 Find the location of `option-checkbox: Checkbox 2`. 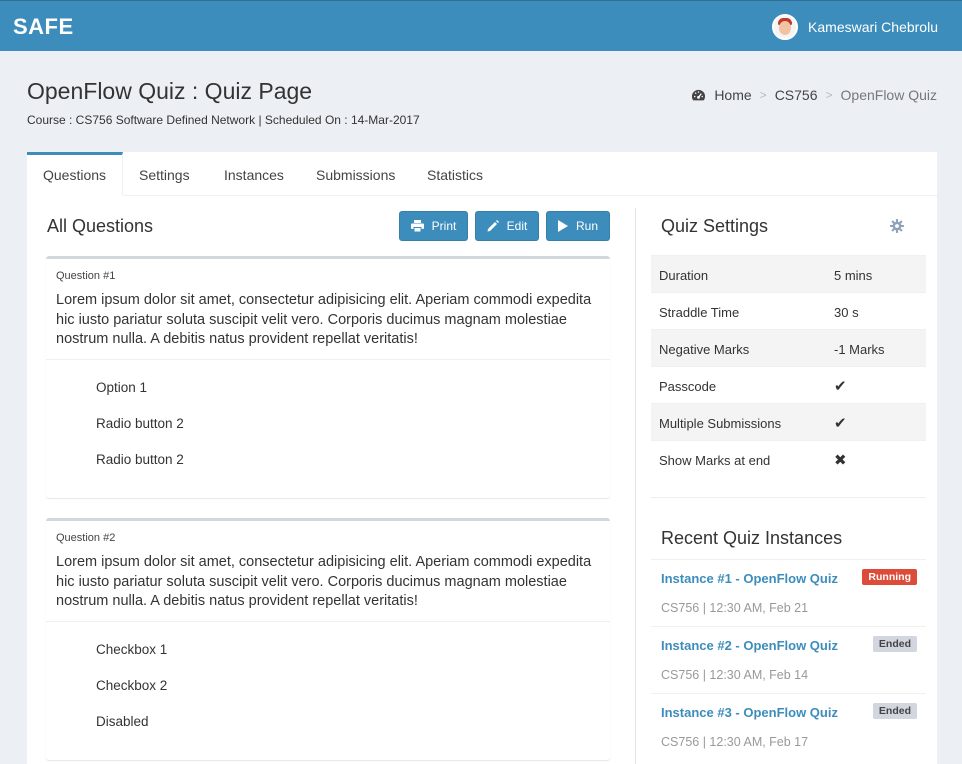

option-checkbox: Checkbox 2 is located at coordinates (131, 685).